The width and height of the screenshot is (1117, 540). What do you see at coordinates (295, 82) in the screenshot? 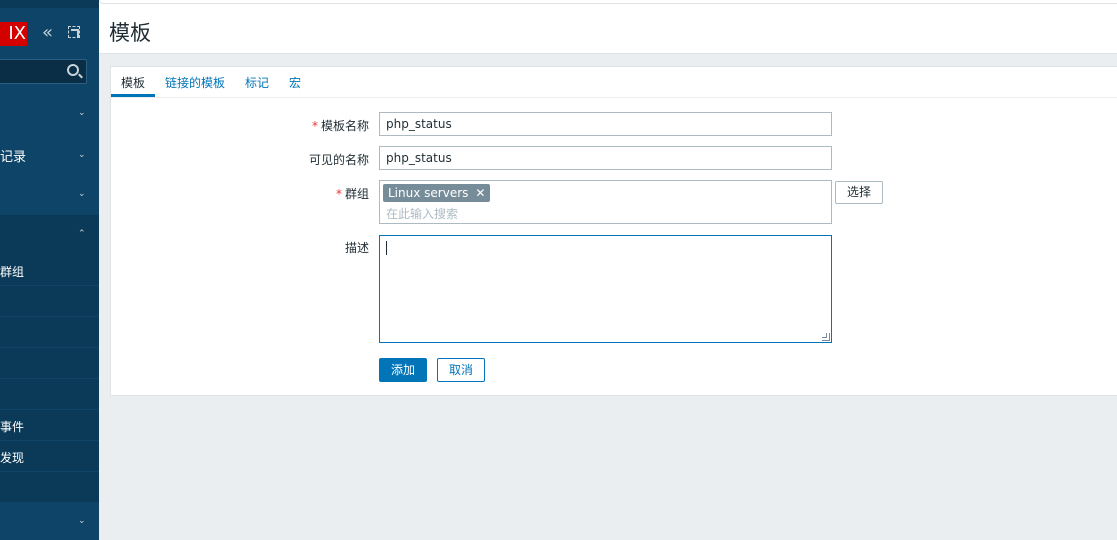
I see `tab-macros: 宏` at bounding box center [295, 82].